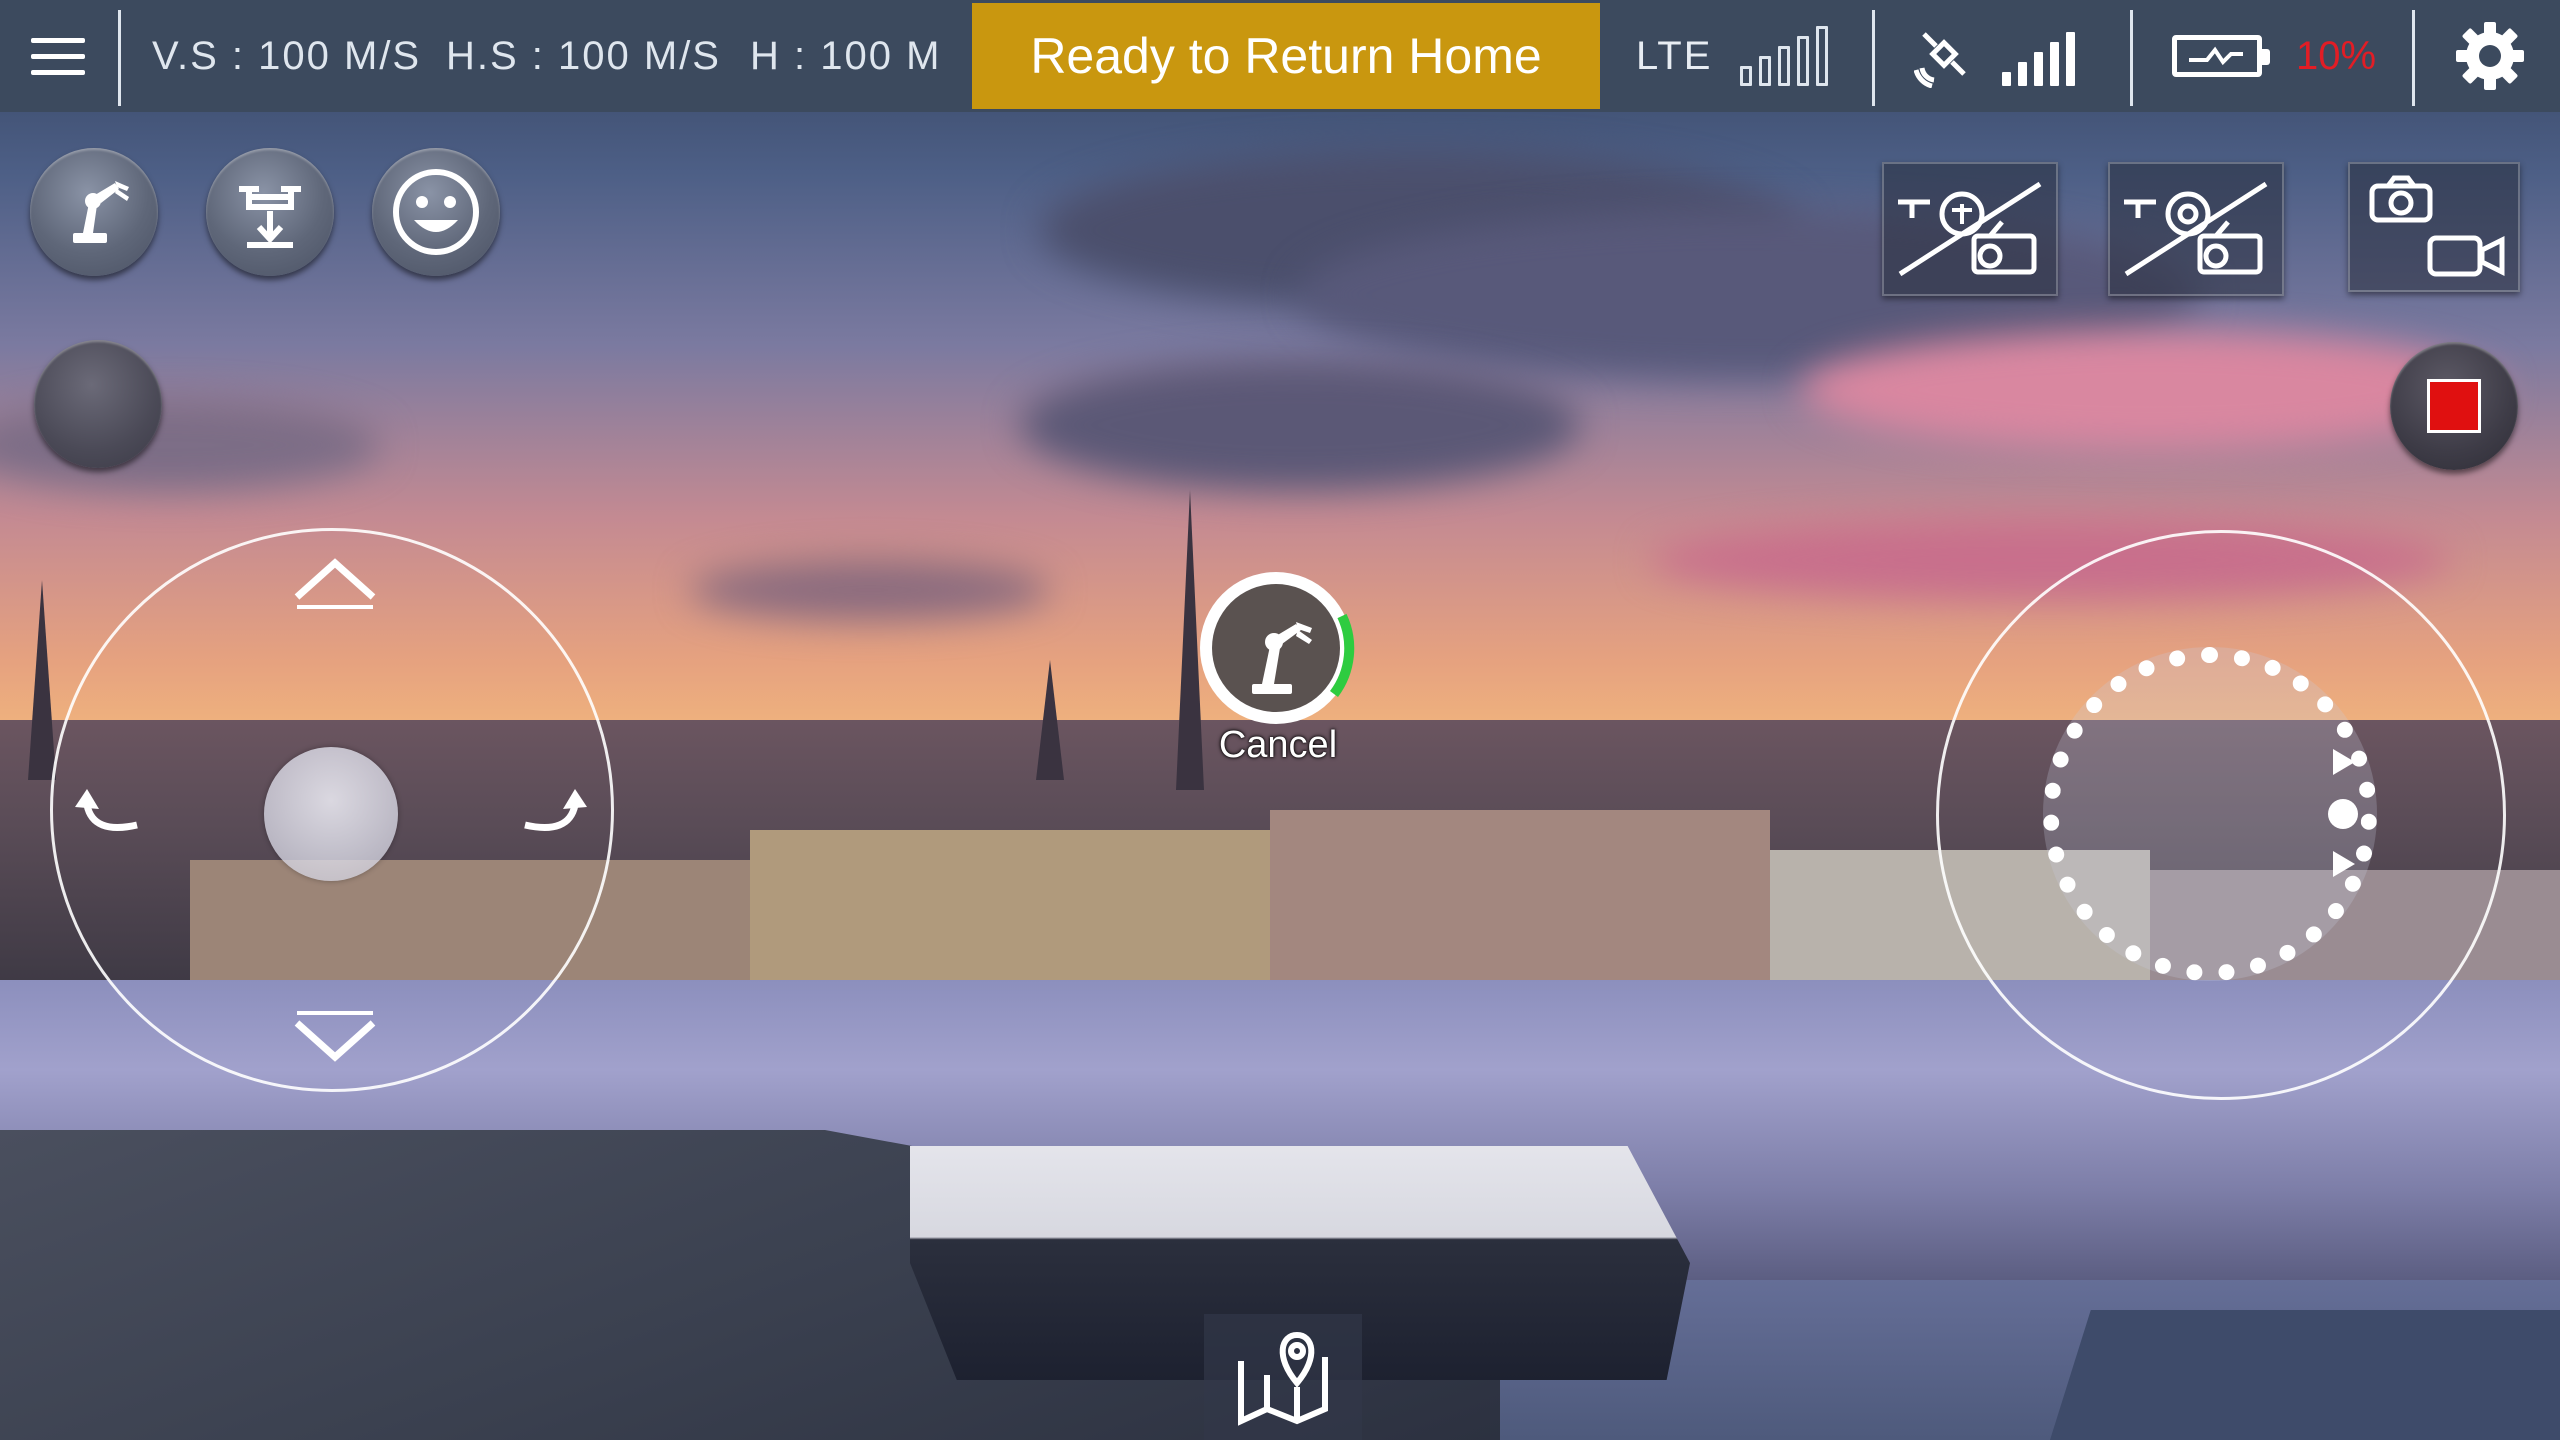 The width and height of the screenshot is (2560, 1440). Describe the element at coordinates (2466, 256) in the screenshot. I see `video-icon` at that location.